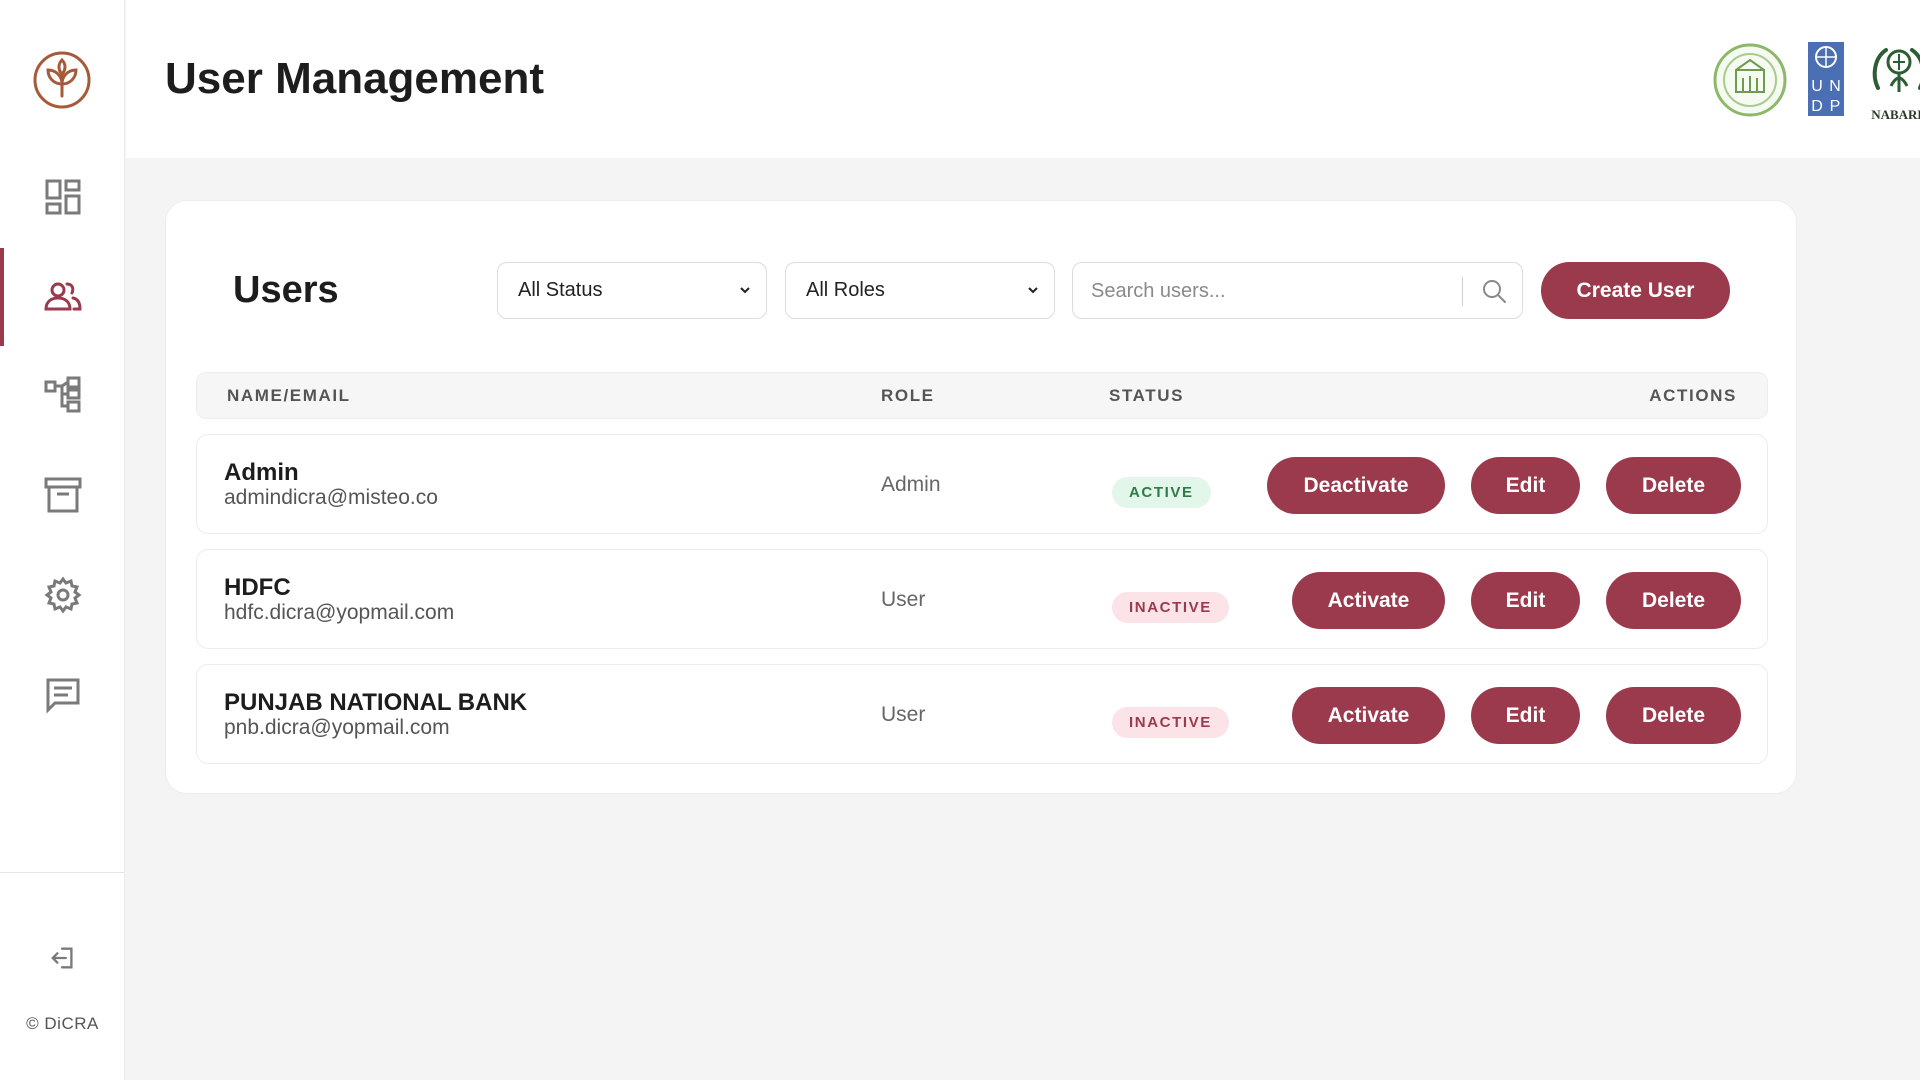  I want to click on sidebar-item-dashboard, so click(62, 197).